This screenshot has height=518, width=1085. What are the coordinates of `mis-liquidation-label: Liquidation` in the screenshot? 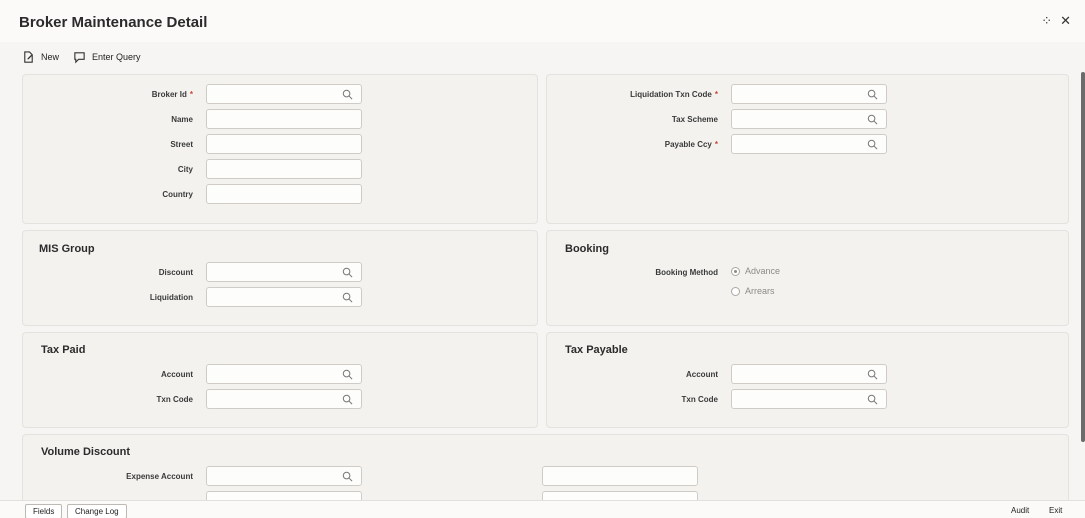 It's located at (171, 297).